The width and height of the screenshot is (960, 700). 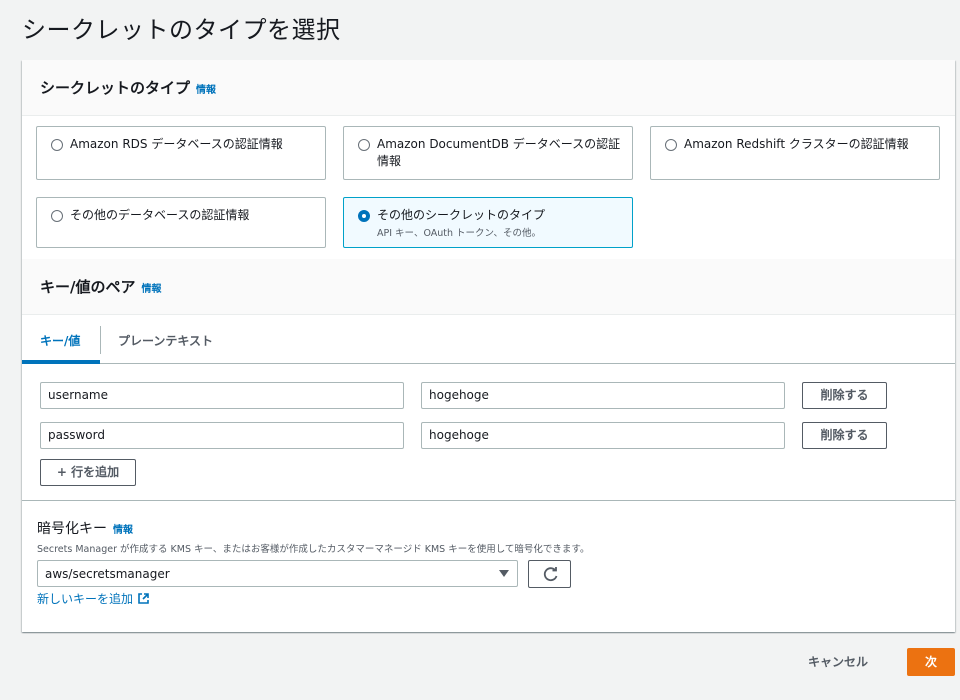 I want to click on secret-type-option-other-secret: その他のシークレットのタイプ API キー、OAuth トークン、その他。, so click(x=488, y=222).